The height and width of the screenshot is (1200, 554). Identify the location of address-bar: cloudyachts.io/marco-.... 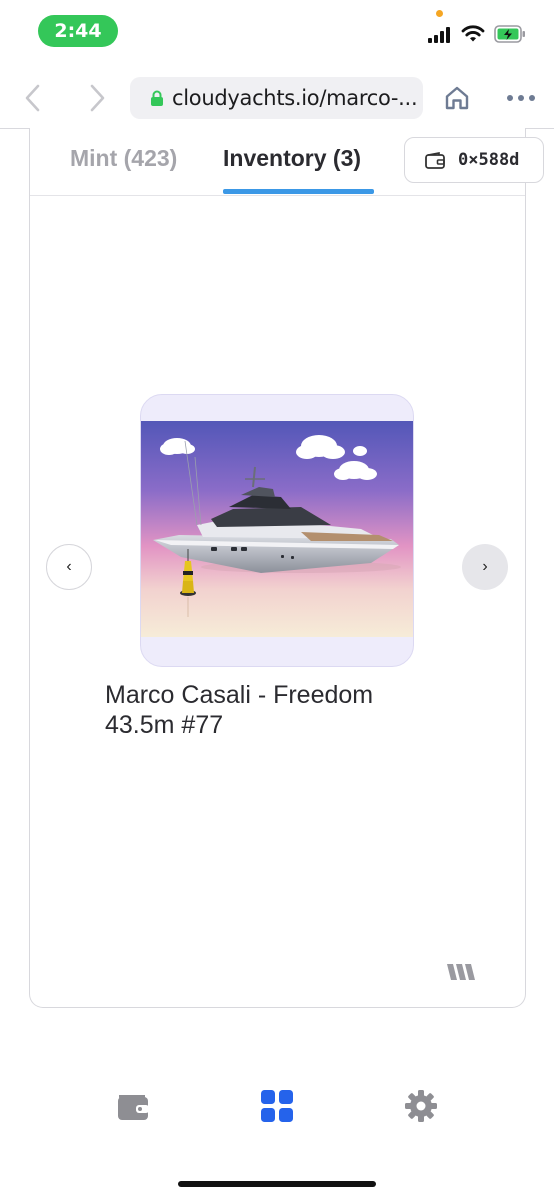
(276, 98).